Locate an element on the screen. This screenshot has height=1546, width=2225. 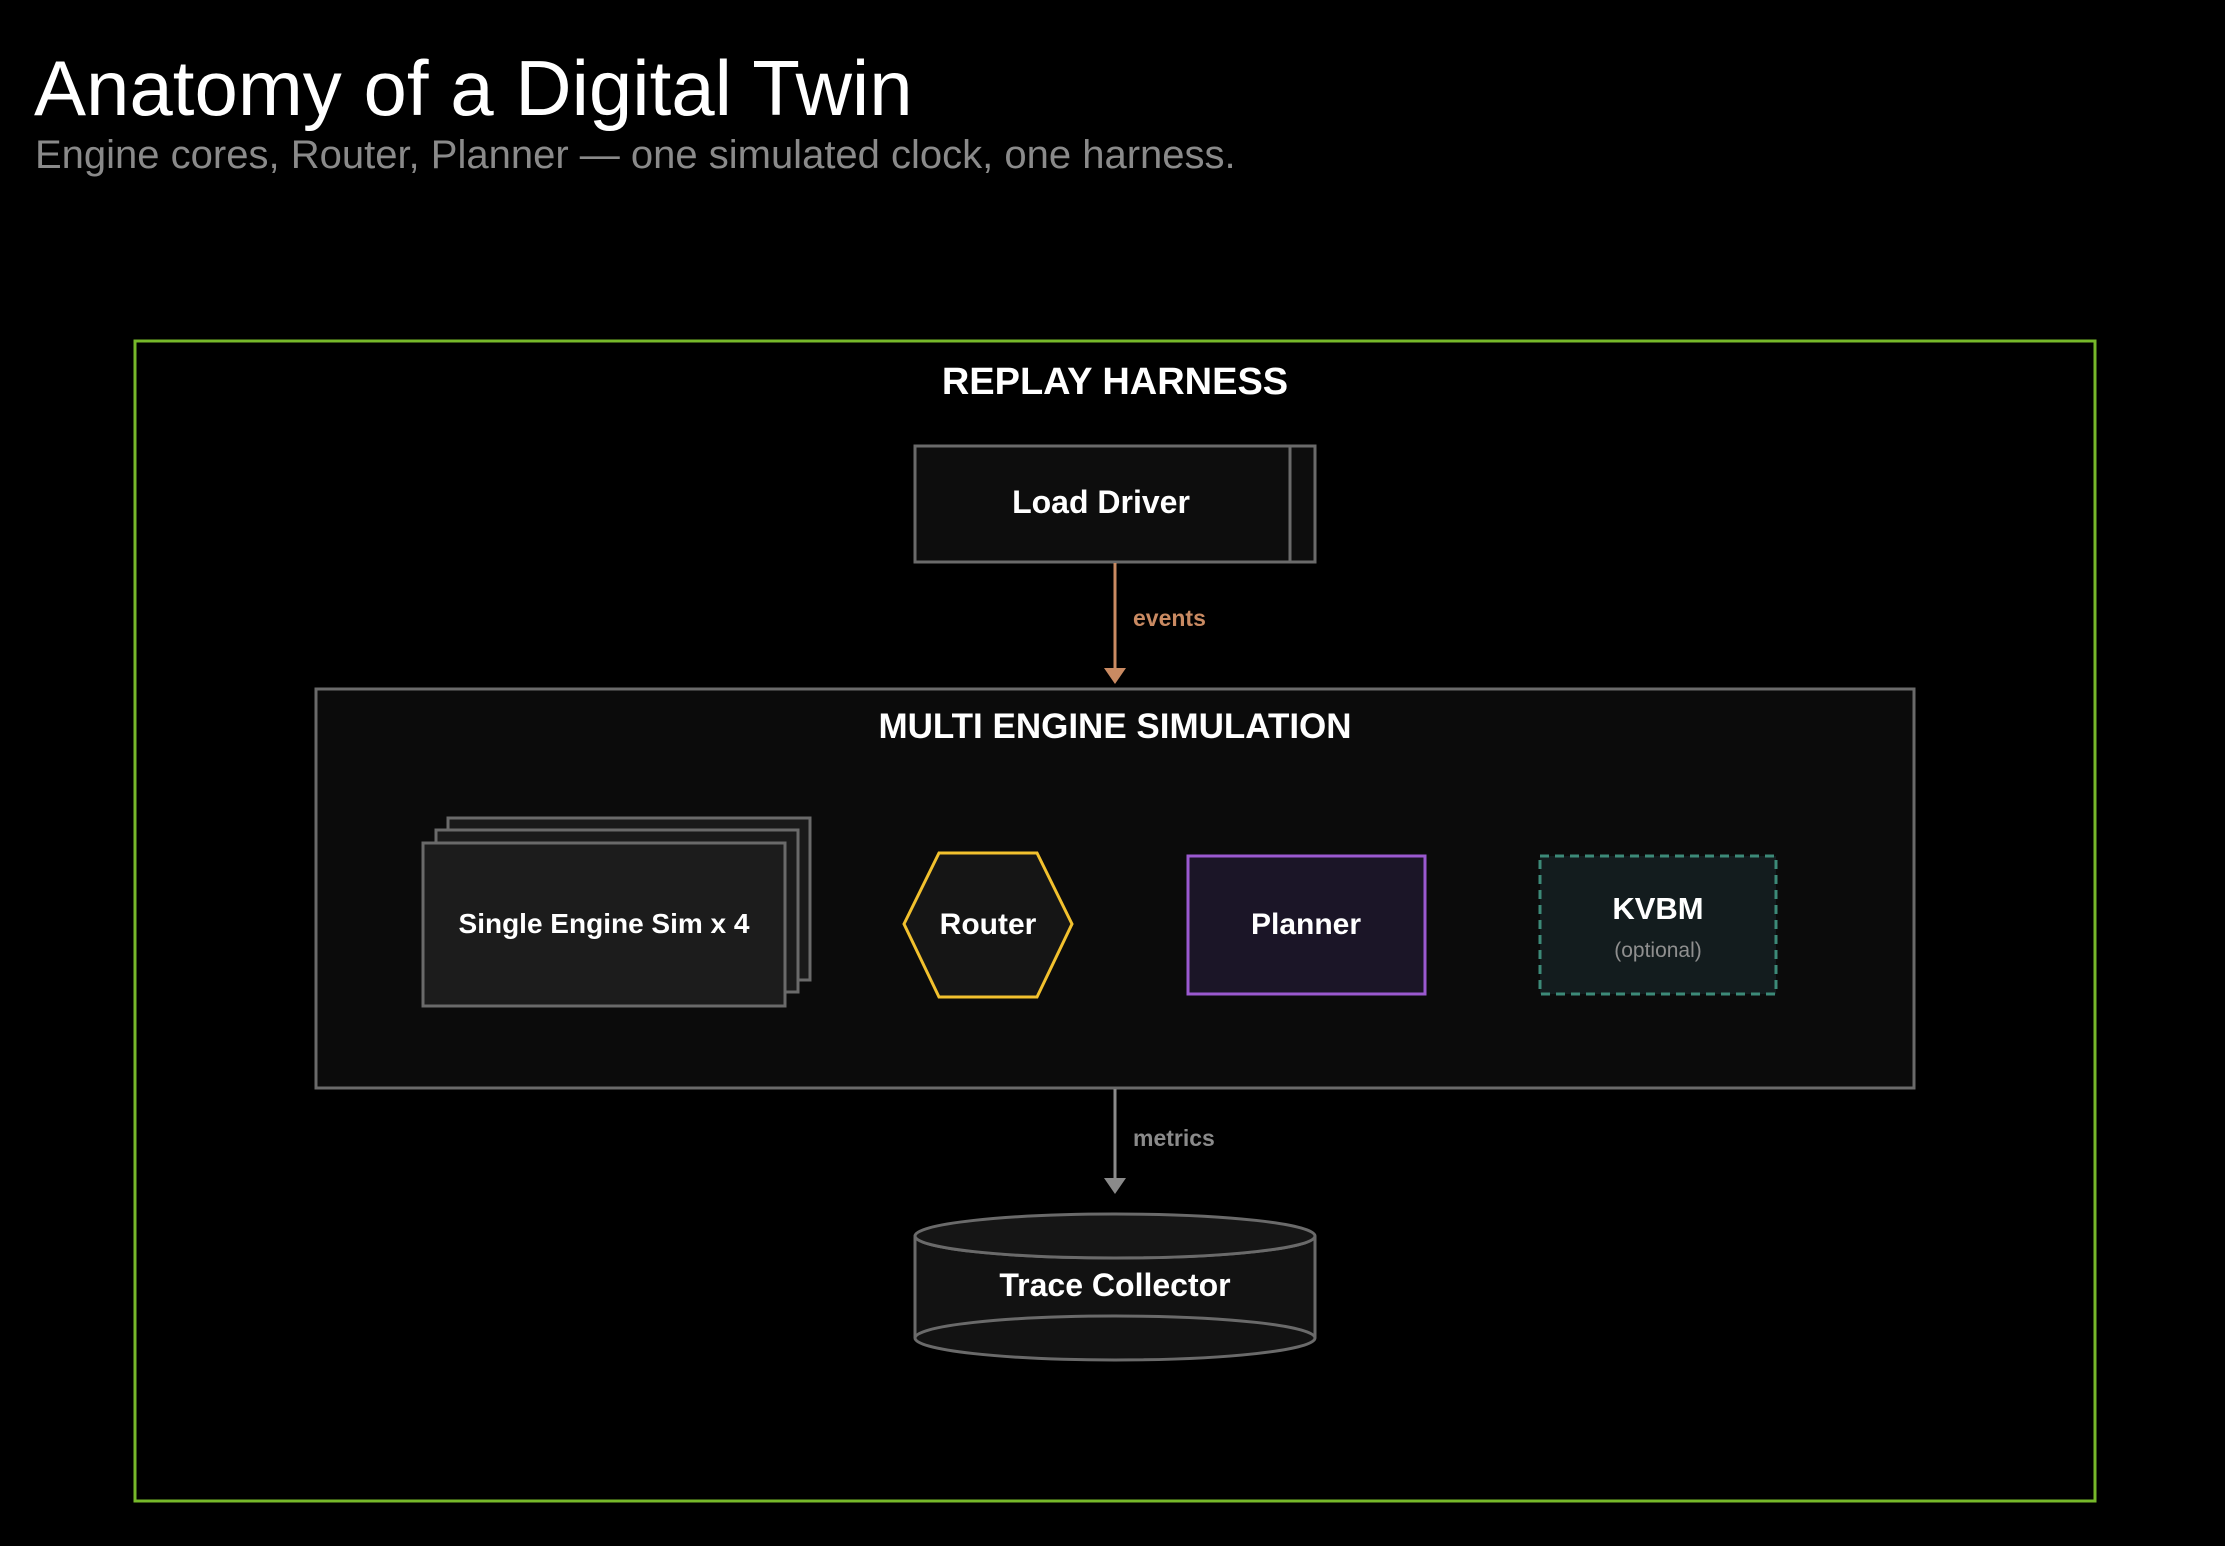
multi-engine-simulation-label: MULTI ENGINE SIMULATION is located at coordinates (1114, 726).